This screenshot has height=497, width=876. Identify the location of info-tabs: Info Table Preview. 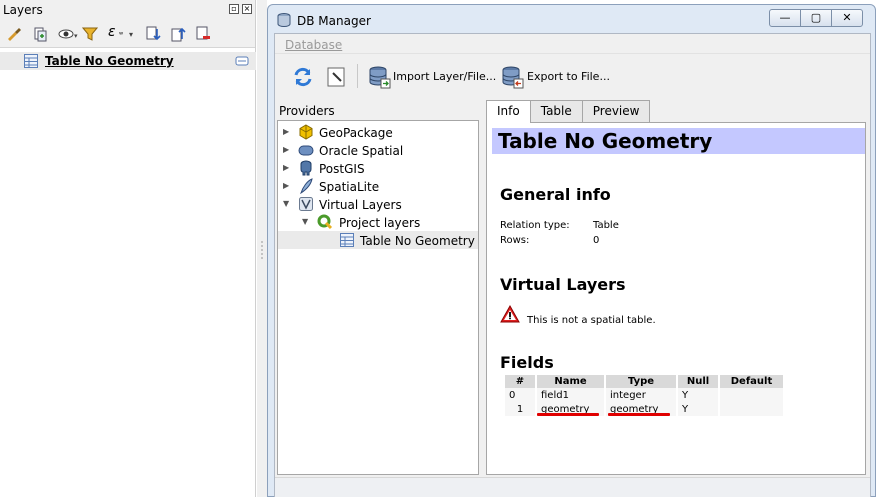
(568, 111).